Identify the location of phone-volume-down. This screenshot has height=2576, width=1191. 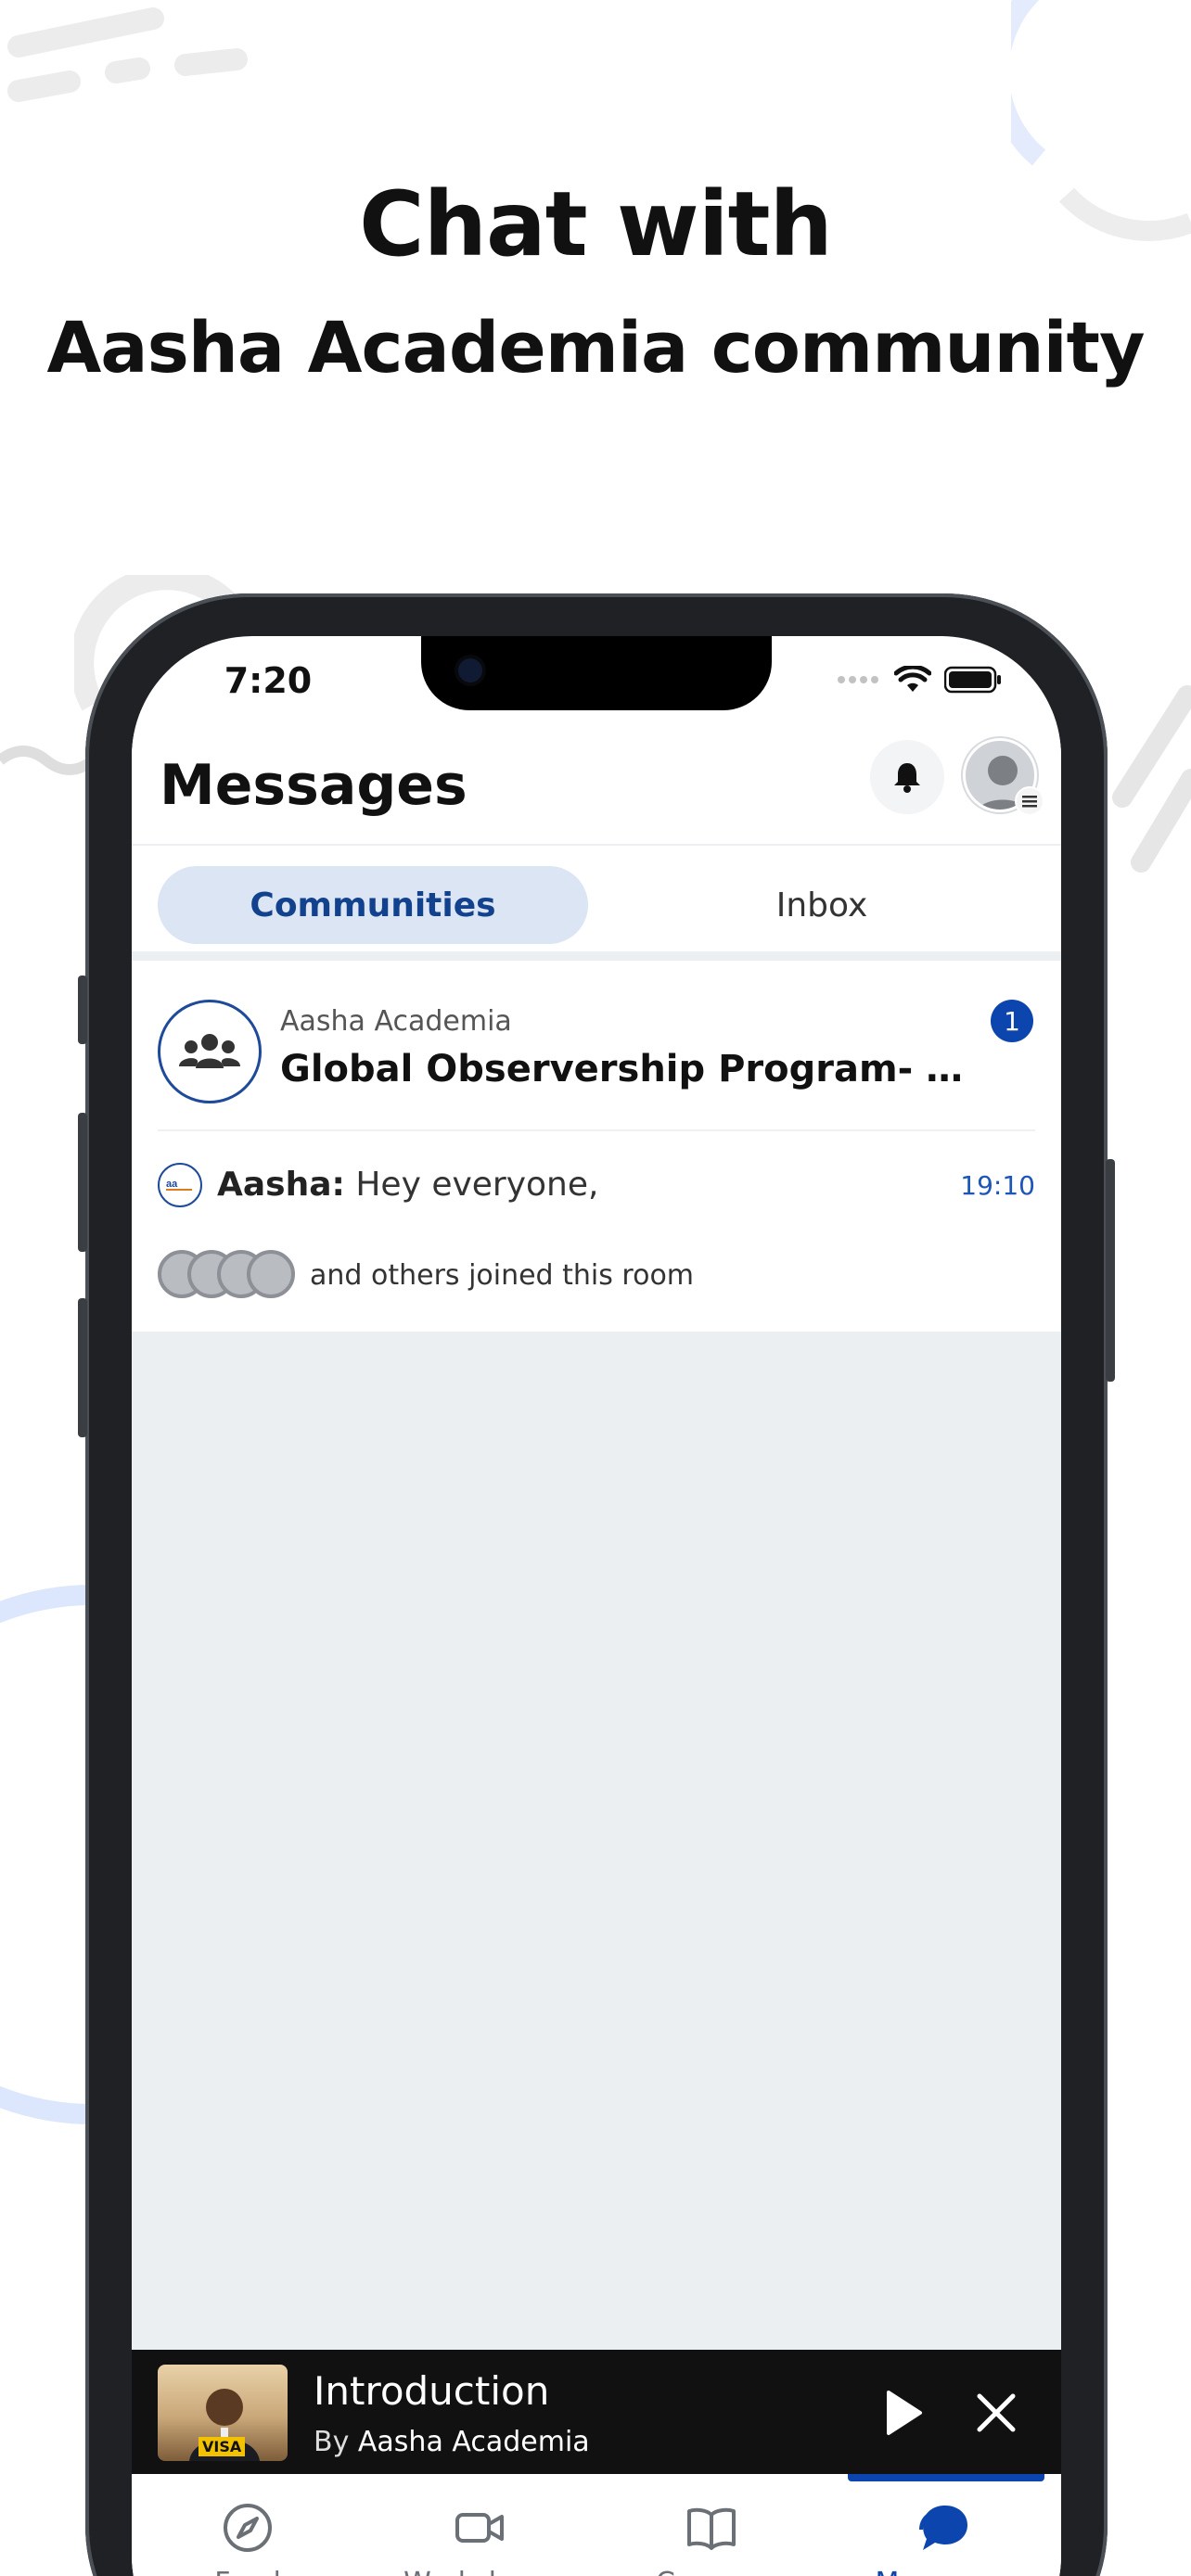
(82, 1367).